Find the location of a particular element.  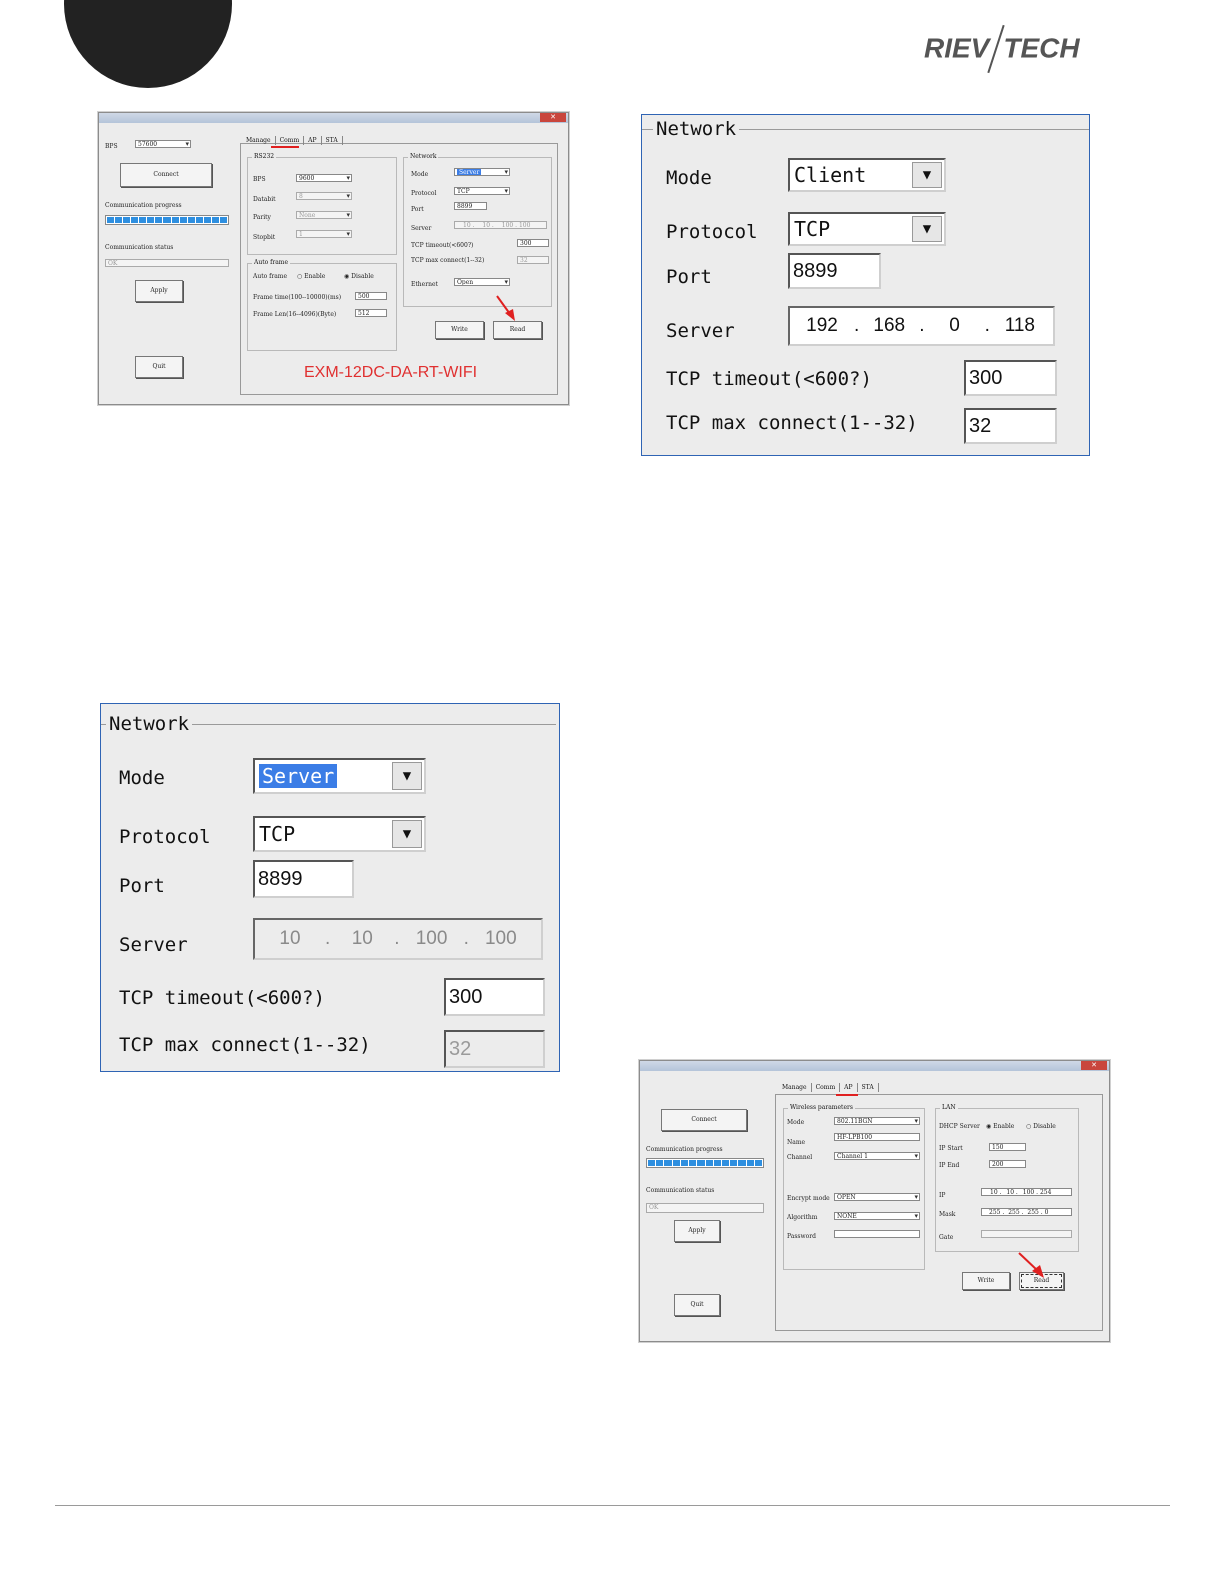

mode-select: Server is located at coordinates (482, 172).